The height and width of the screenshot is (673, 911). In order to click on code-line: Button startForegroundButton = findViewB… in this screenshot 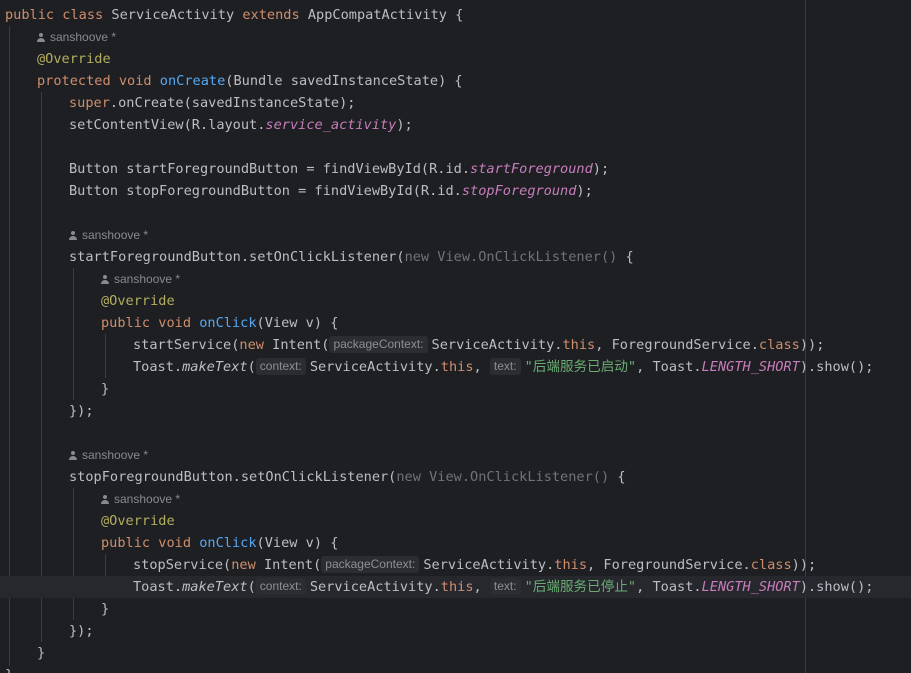, I will do `click(455, 169)`.